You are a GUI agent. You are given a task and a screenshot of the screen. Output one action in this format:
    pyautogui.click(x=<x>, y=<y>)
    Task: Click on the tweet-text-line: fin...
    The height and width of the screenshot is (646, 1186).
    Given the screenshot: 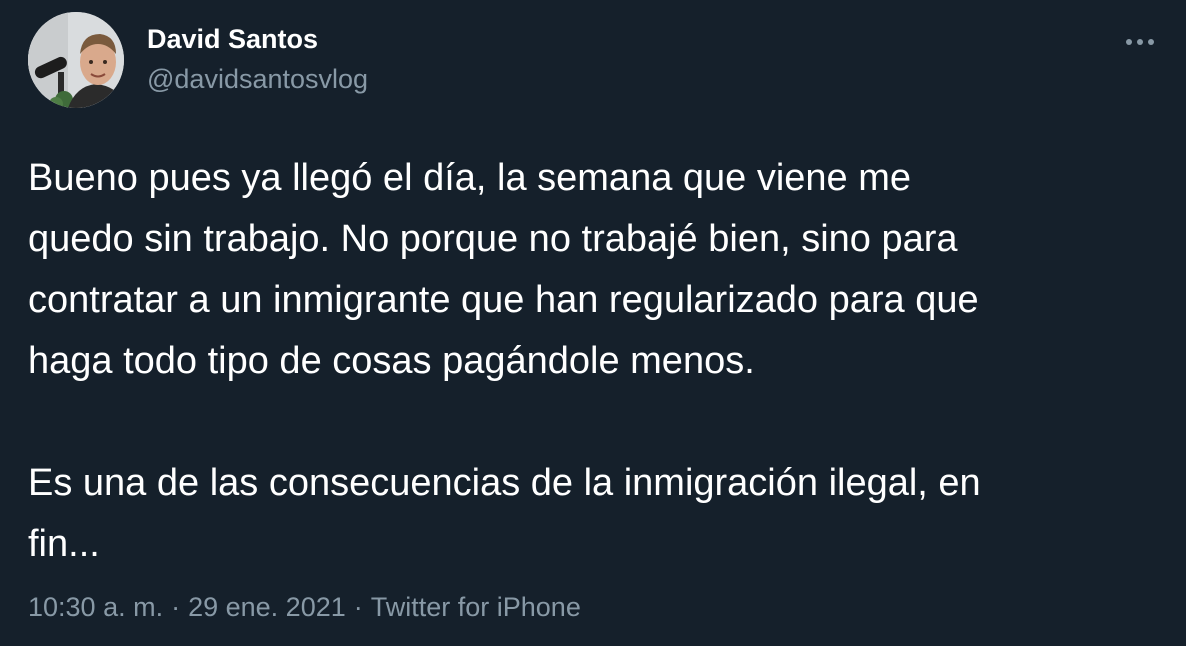 What is the action you would take?
    pyautogui.click(x=64, y=544)
    